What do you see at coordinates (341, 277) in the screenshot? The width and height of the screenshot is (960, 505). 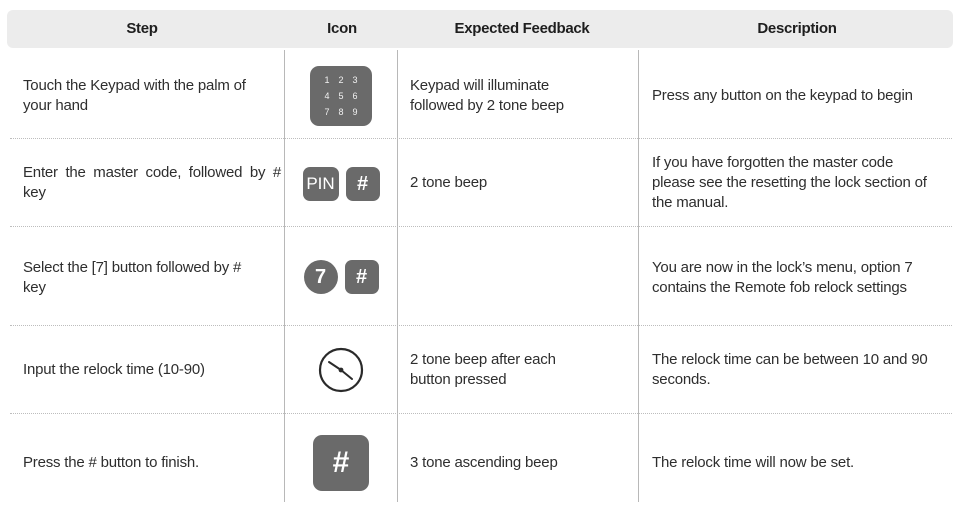 I see `icon-cell: 7 #` at bounding box center [341, 277].